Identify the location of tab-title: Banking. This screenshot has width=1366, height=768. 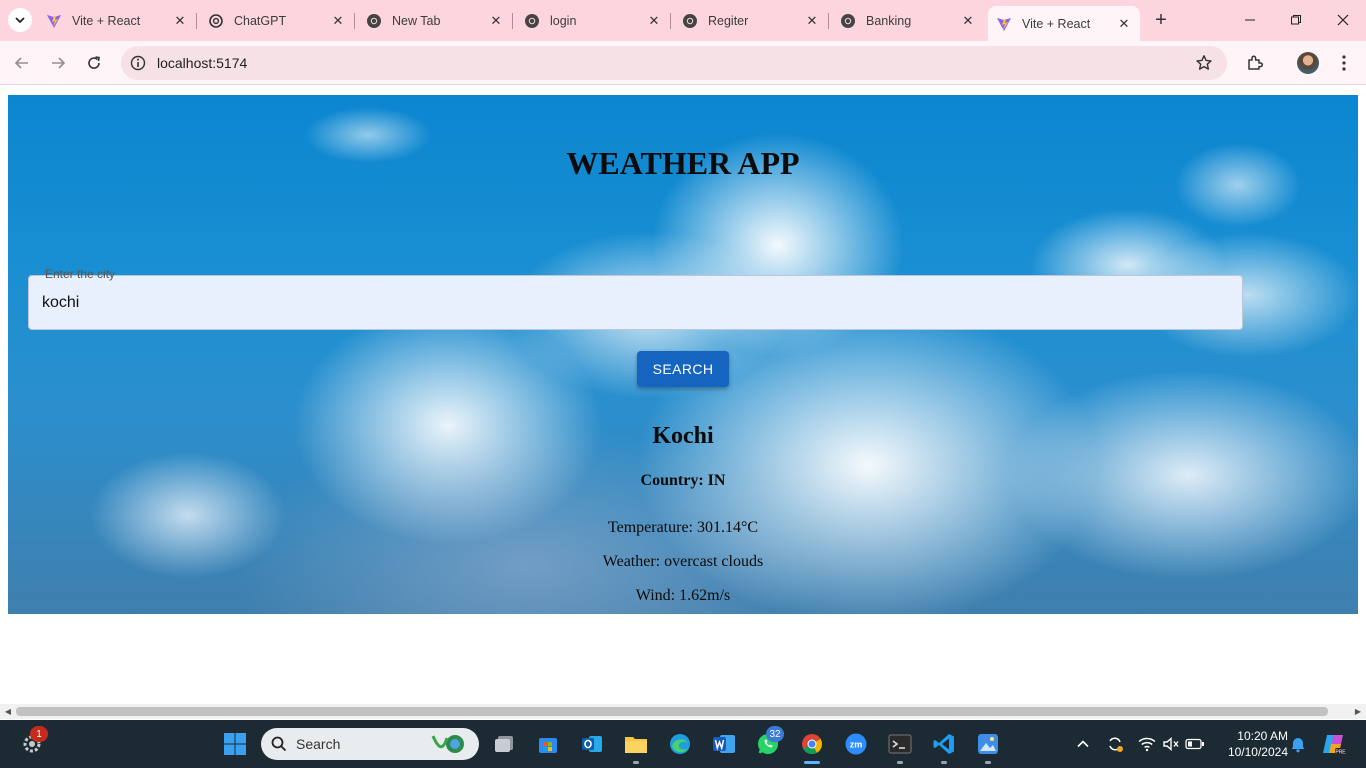
(889, 20).